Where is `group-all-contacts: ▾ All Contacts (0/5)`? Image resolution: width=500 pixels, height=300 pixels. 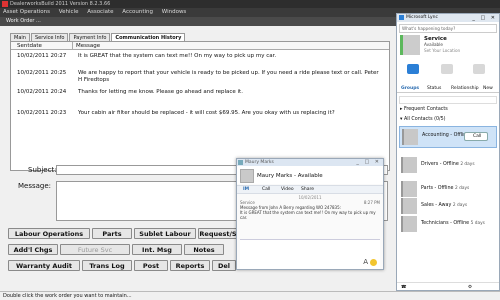 group-all-contacts: ▾ All Contacts (0/5) is located at coordinates (423, 119).